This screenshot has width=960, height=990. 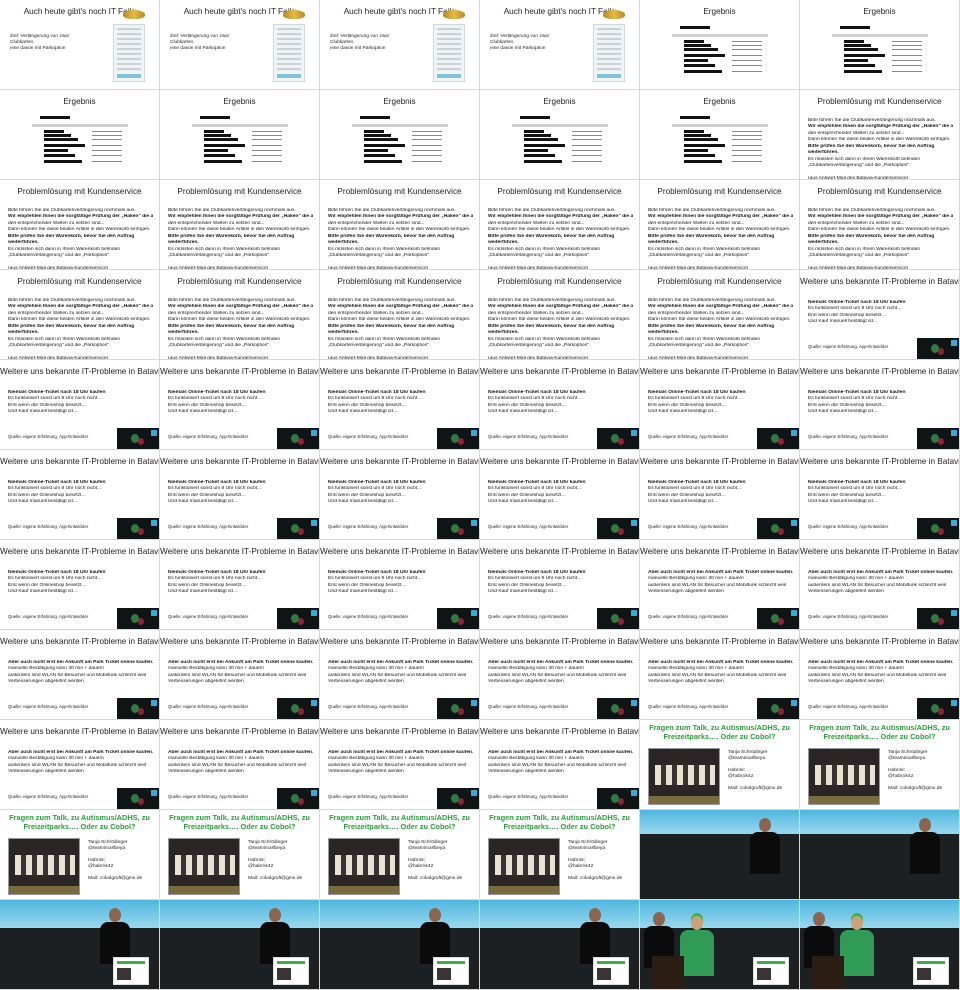 I want to click on slide-title: Problemlösung mit Kundenservice, so click(x=879, y=191).